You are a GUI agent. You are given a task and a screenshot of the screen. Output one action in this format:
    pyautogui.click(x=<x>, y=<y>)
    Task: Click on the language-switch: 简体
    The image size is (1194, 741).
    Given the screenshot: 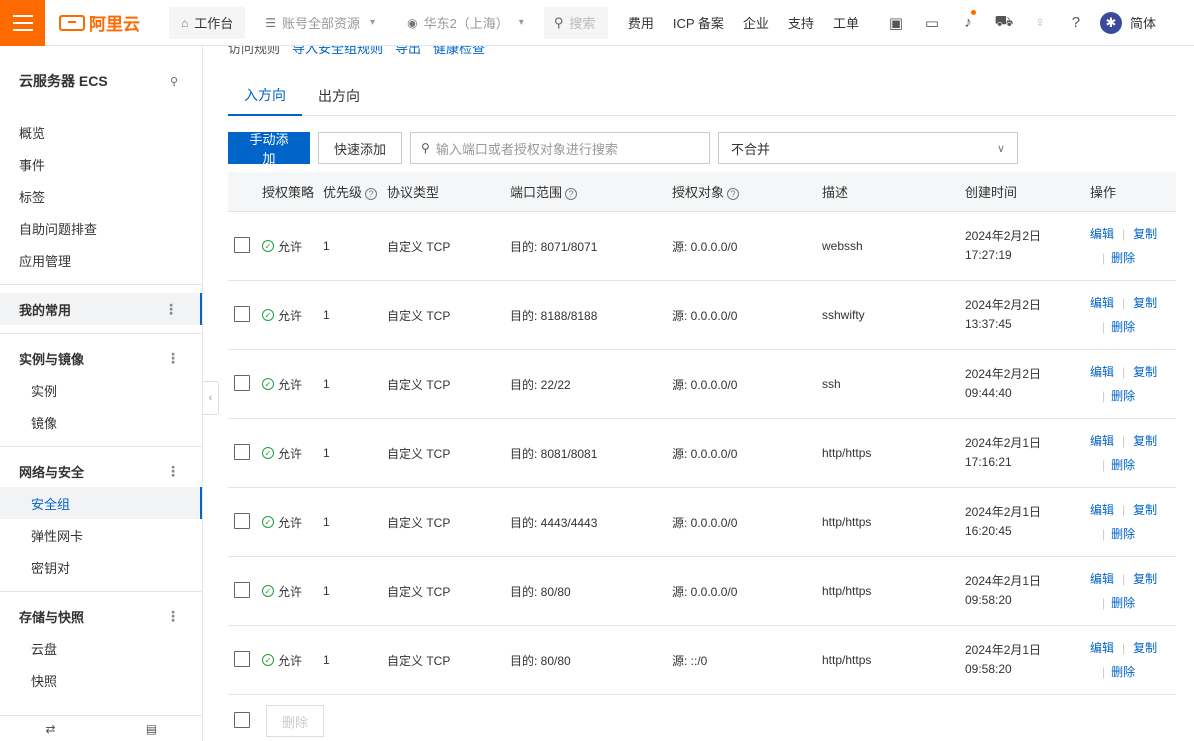 What is the action you would take?
    pyautogui.click(x=1143, y=22)
    